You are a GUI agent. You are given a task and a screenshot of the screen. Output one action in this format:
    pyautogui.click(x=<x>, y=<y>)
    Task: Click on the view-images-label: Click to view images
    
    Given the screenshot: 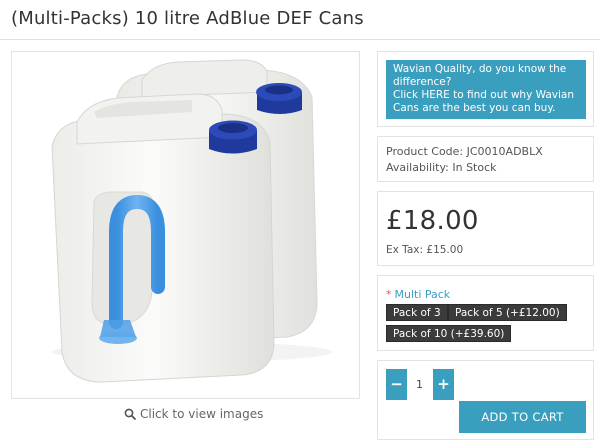 What is the action you would take?
    pyautogui.click(x=202, y=414)
    